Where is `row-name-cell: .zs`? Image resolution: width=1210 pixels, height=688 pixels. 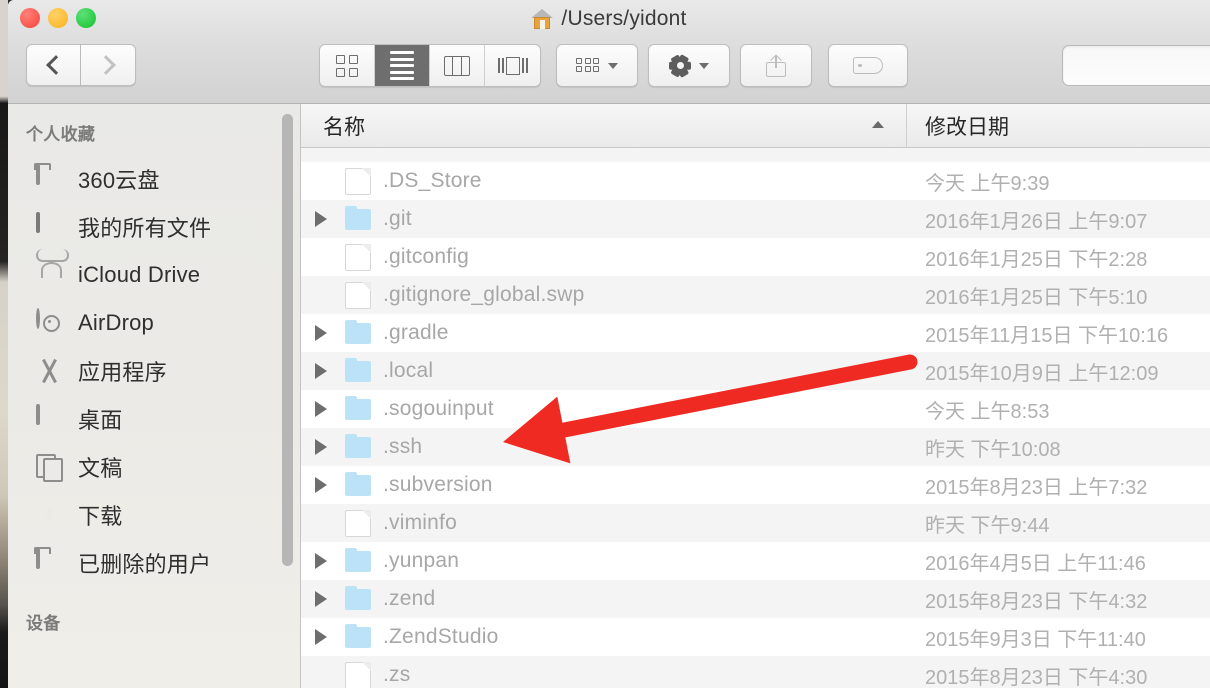 row-name-cell: .zs is located at coordinates (604, 674).